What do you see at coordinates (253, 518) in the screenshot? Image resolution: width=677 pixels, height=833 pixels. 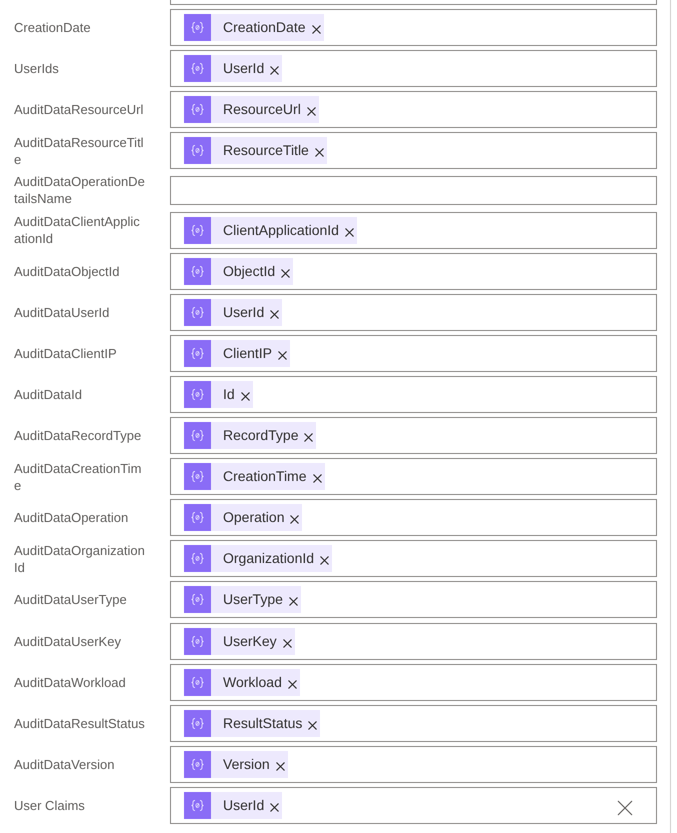 I see `token-label: Operation` at bounding box center [253, 518].